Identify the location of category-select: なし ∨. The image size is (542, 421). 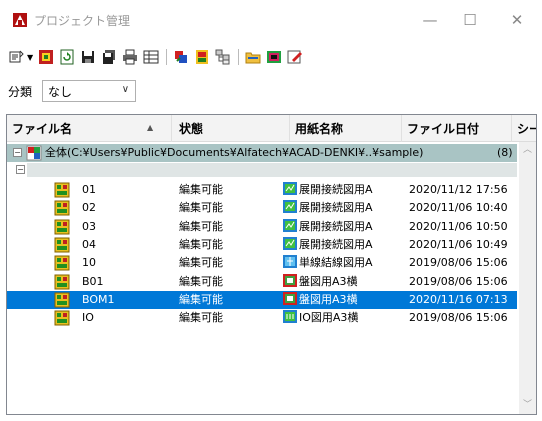
(89, 91).